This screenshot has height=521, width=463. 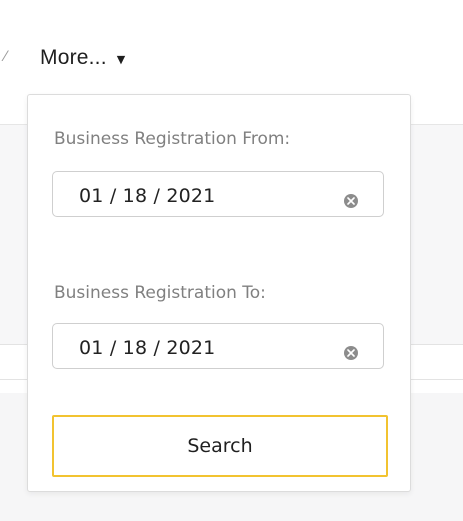 What do you see at coordinates (172, 139) in the screenshot?
I see `registration-from-label: Business Registration From:` at bounding box center [172, 139].